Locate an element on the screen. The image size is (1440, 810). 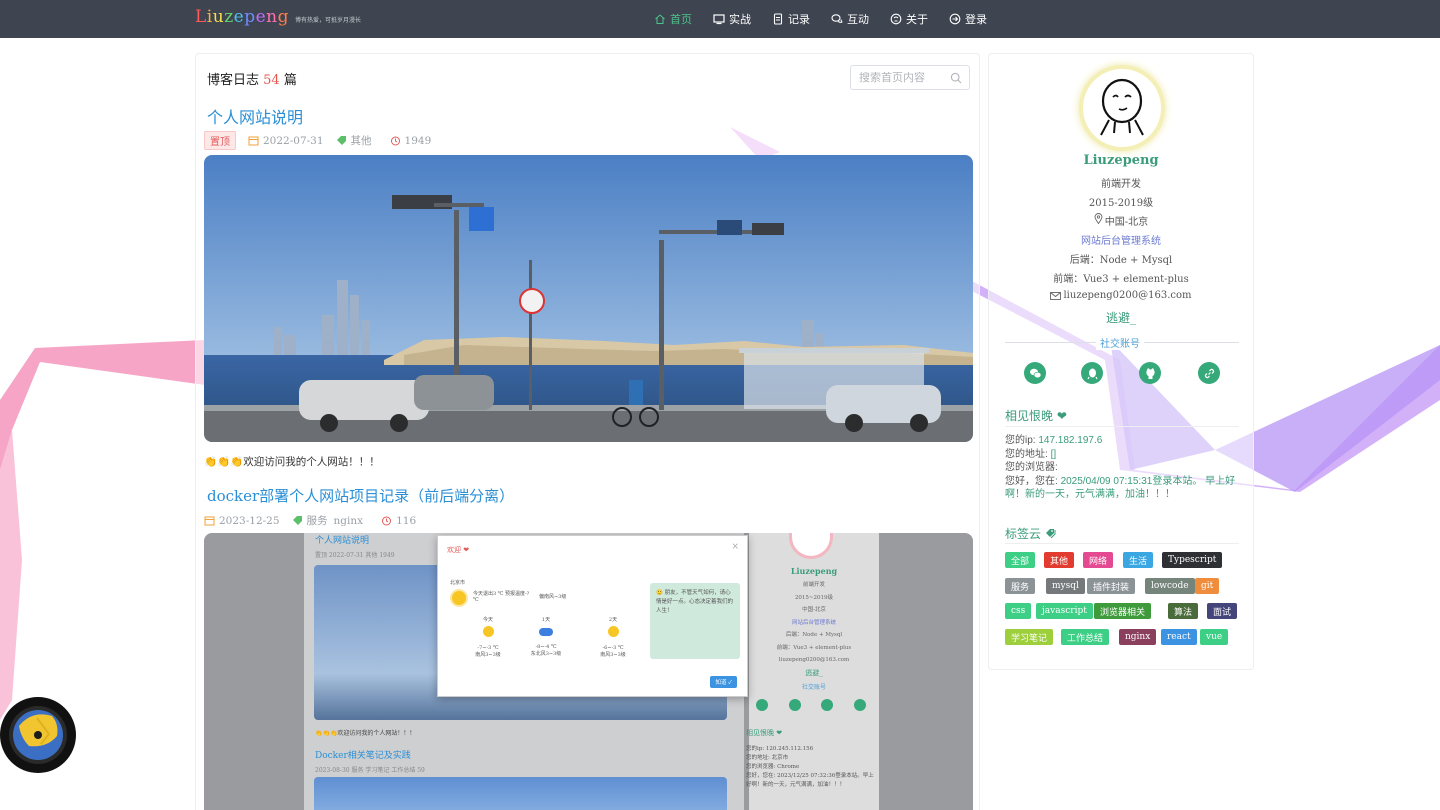
github-icon is located at coordinates (1150, 373).